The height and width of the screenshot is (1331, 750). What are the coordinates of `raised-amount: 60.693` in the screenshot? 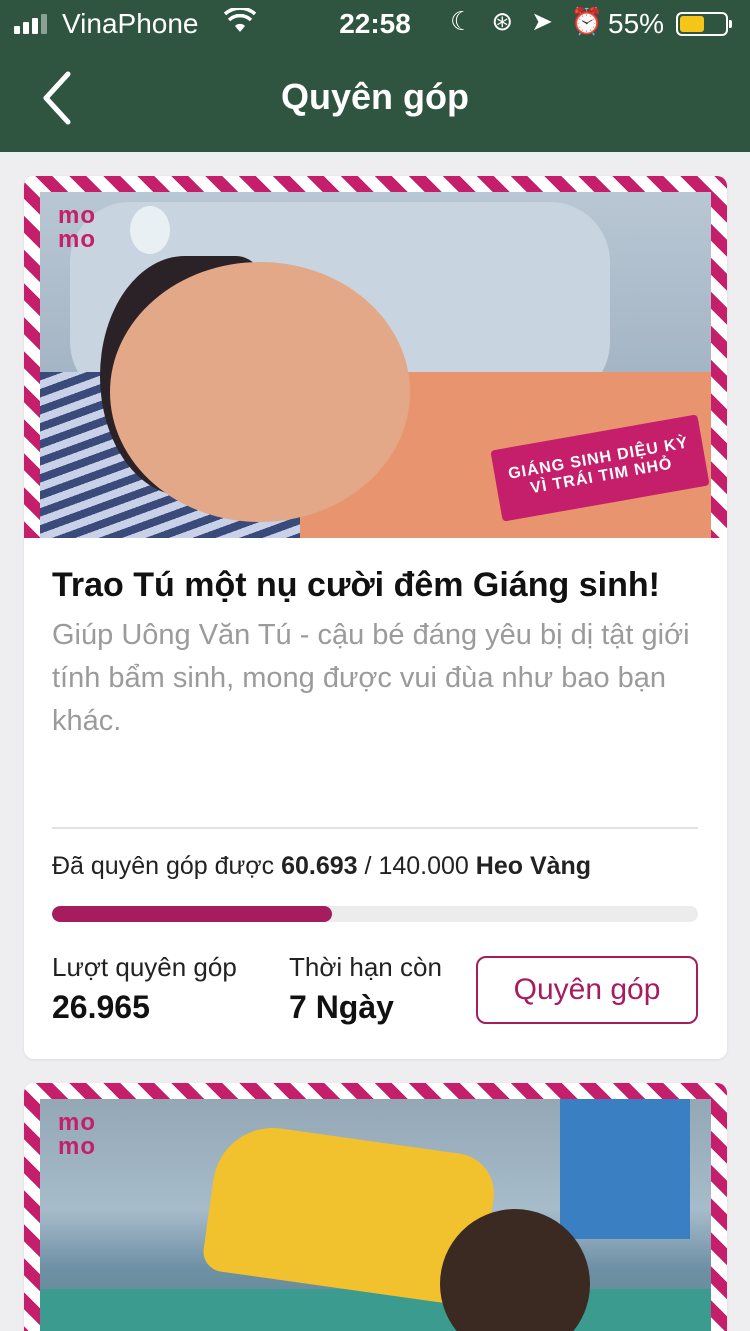 It's located at (319, 866).